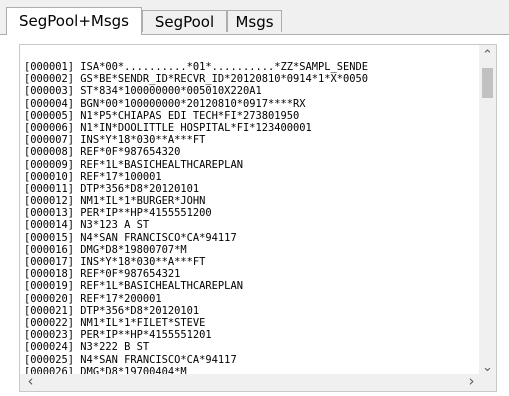 The width and height of the screenshot is (509, 396). What do you see at coordinates (143, 91) in the screenshot?
I see `edi-line: [000003] ST*834*100000000*005010X220A1` at bounding box center [143, 91].